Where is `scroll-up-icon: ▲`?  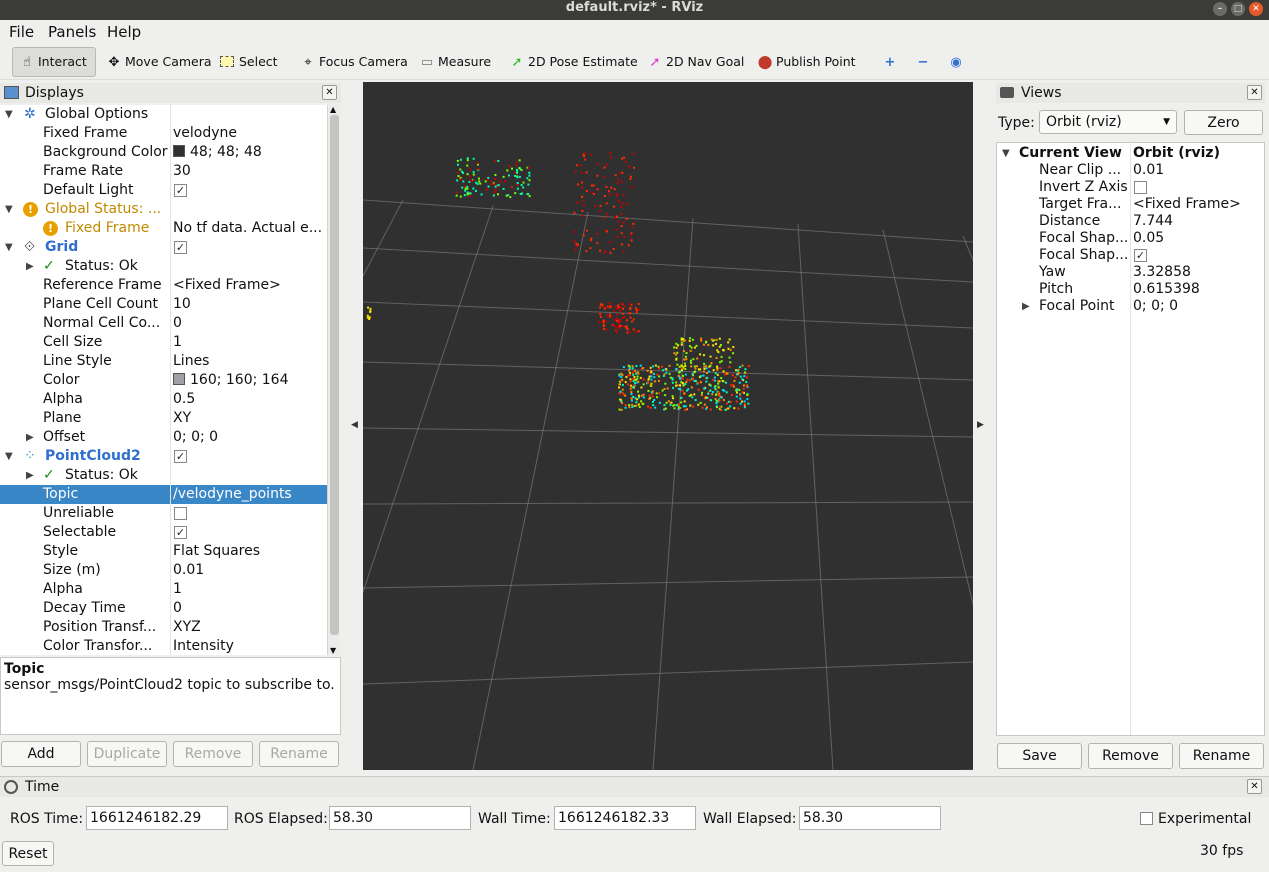
scroll-up-icon: ▲ is located at coordinates (333, 109).